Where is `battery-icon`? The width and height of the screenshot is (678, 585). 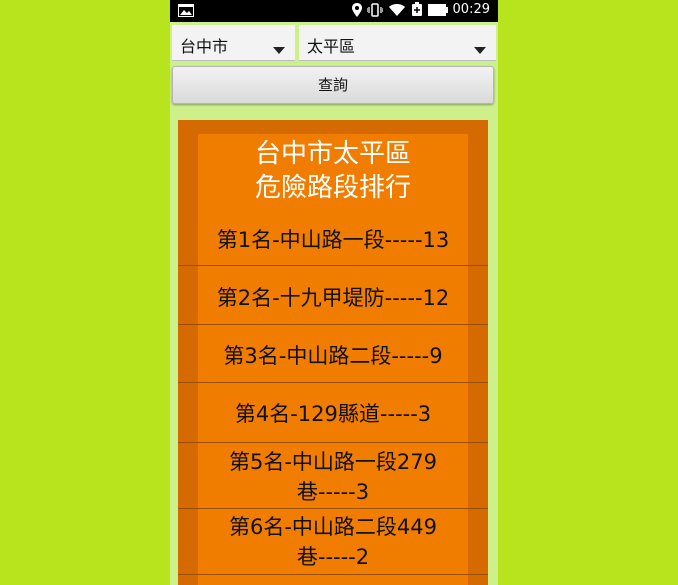 battery-icon is located at coordinates (437, 9).